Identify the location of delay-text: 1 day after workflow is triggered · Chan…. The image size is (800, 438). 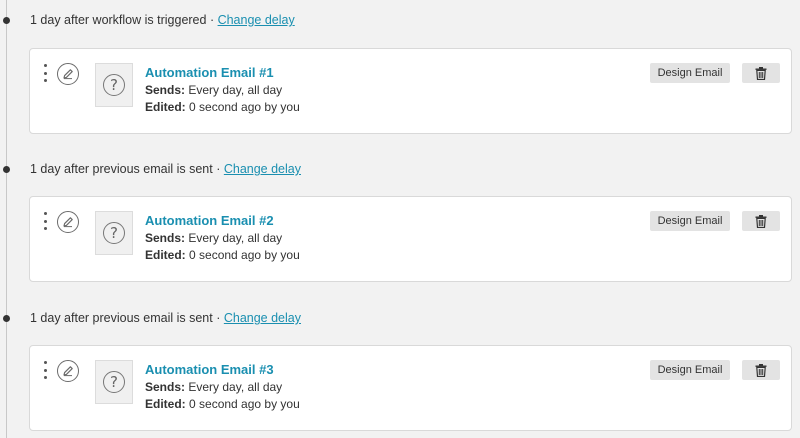
(162, 20).